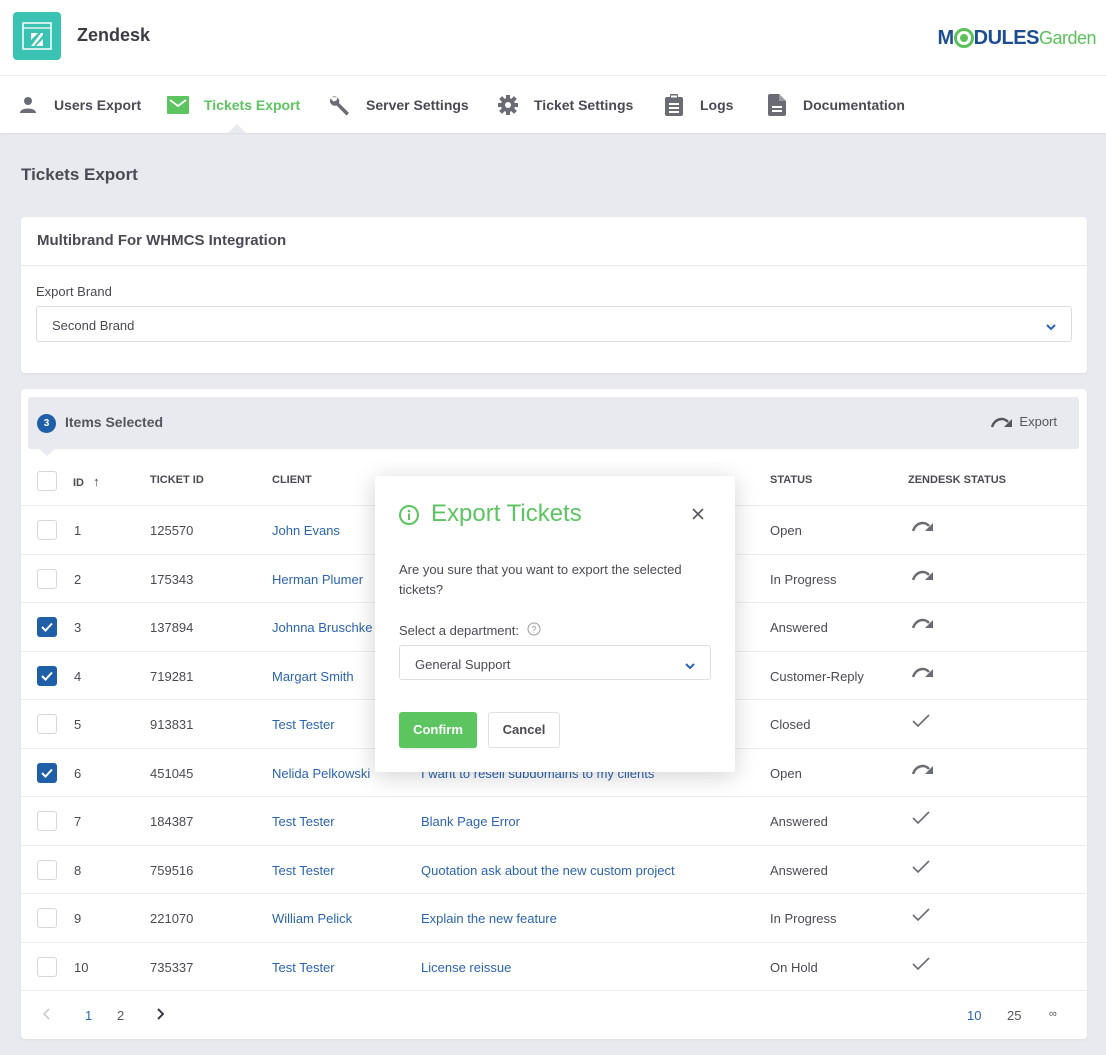  I want to click on document-icon, so click(777, 105).